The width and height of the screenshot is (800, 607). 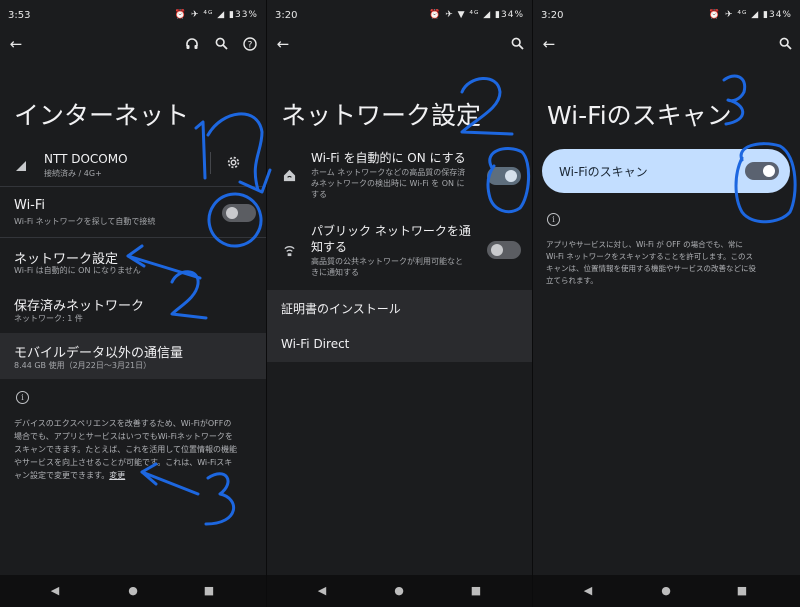 I want to click on carrier-name: NTT DOCOMO, so click(x=86, y=159).